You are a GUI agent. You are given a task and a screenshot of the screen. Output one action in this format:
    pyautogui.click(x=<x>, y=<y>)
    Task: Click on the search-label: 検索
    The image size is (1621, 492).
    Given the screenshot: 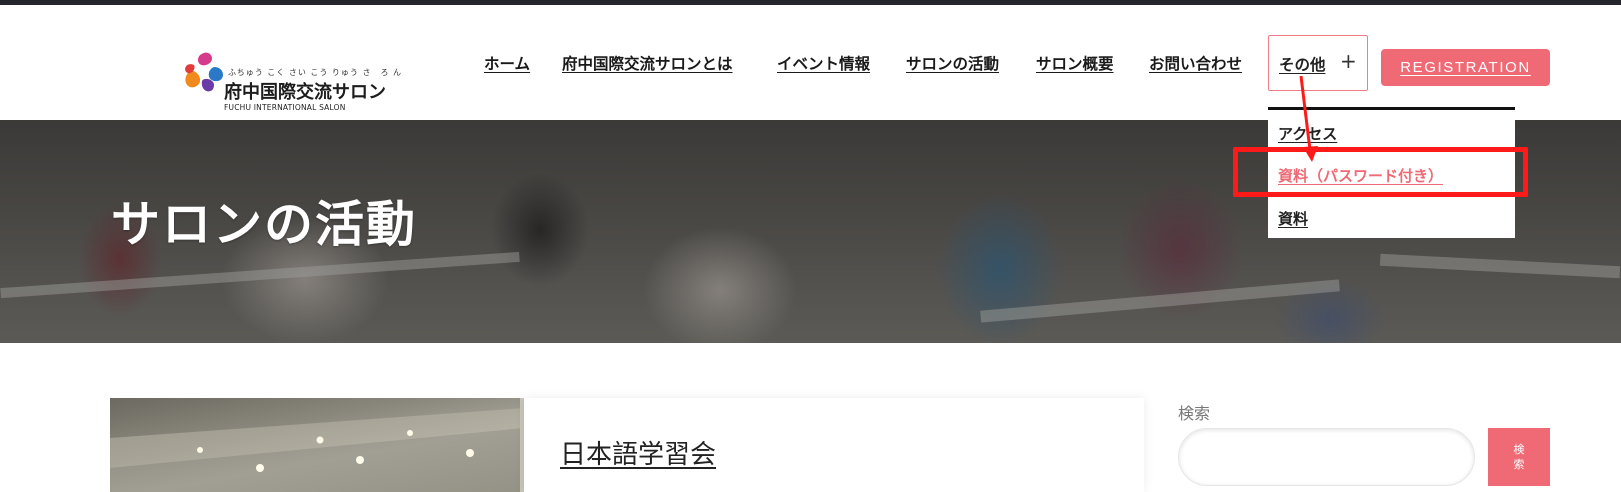 What is the action you would take?
    pyautogui.click(x=1194, y=413)
    